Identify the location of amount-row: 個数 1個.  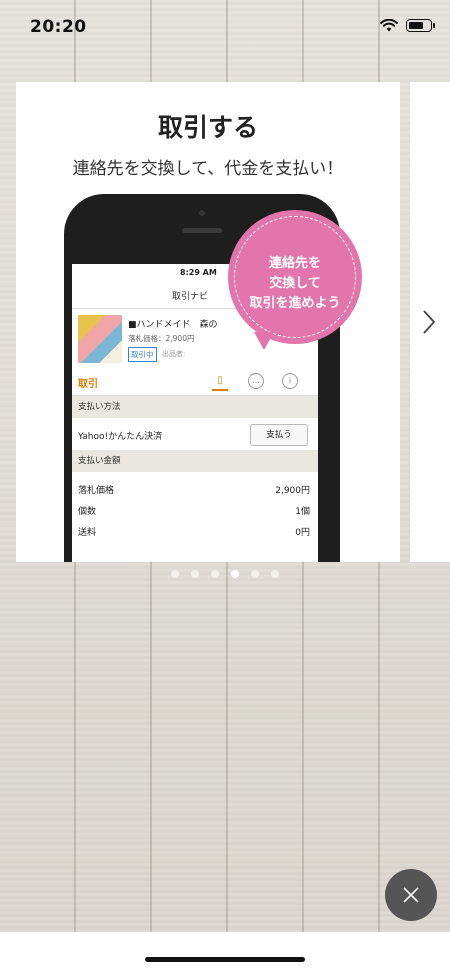
(195, 509).